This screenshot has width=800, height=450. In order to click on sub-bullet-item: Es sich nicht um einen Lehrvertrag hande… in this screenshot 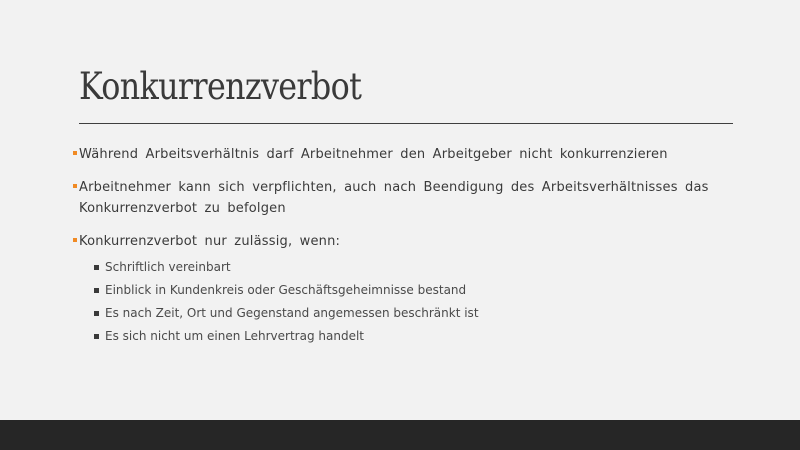, I will do `click(417, 336)`.